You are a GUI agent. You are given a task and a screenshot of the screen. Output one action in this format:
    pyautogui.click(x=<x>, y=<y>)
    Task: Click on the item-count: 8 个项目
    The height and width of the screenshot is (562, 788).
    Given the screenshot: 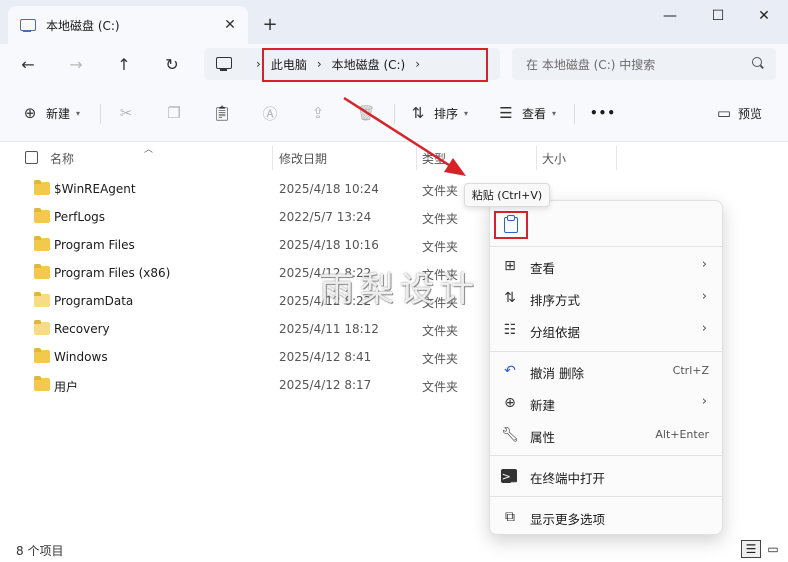 What is the action you would take?
    pyautogui.click(x=40, y=551)
    